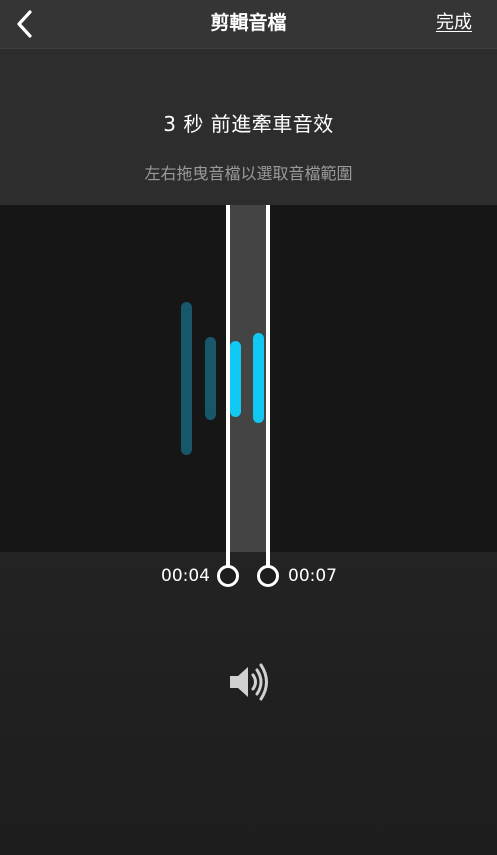 The height and width of the screenshot is (855, 497). I want to click on speaker-volume-icon, so click(249, 682).